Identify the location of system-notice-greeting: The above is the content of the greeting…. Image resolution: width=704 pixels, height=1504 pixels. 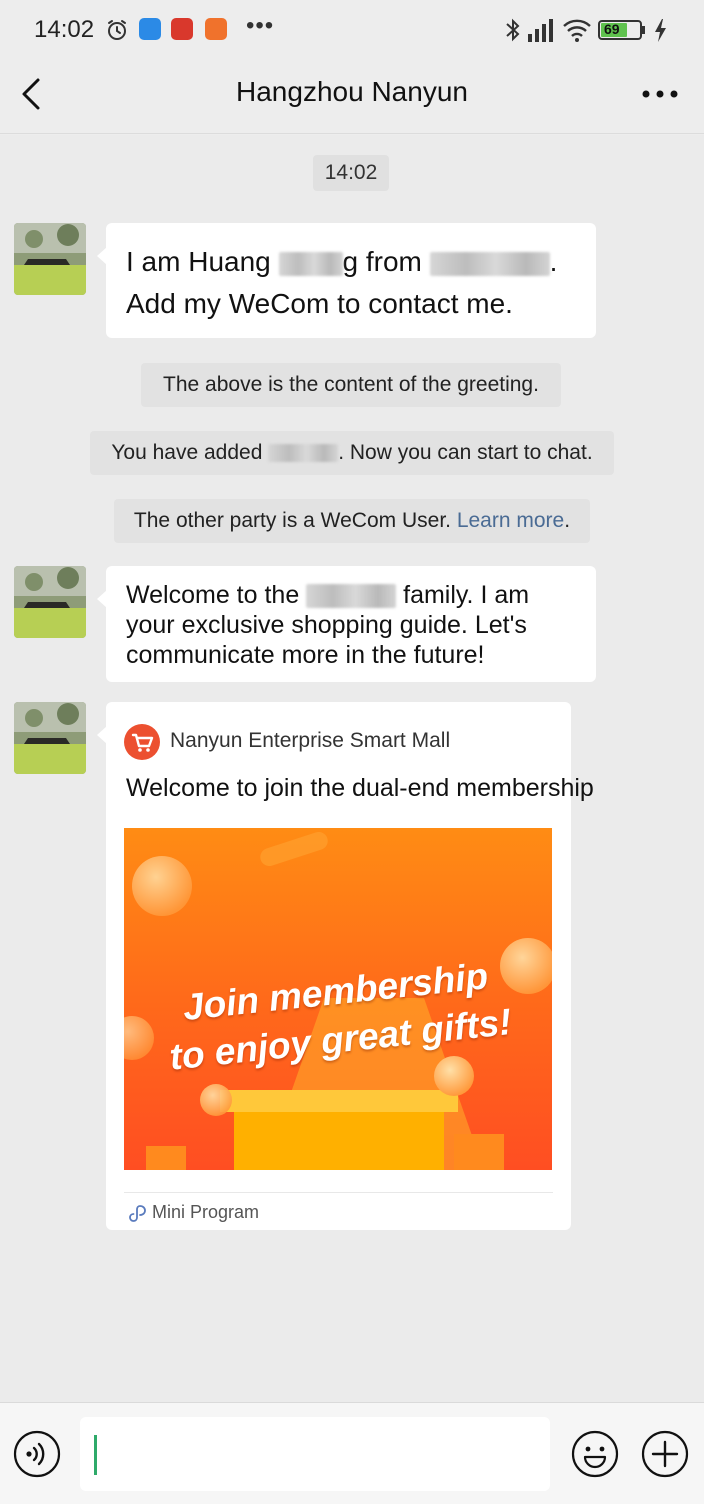
(351, 385).